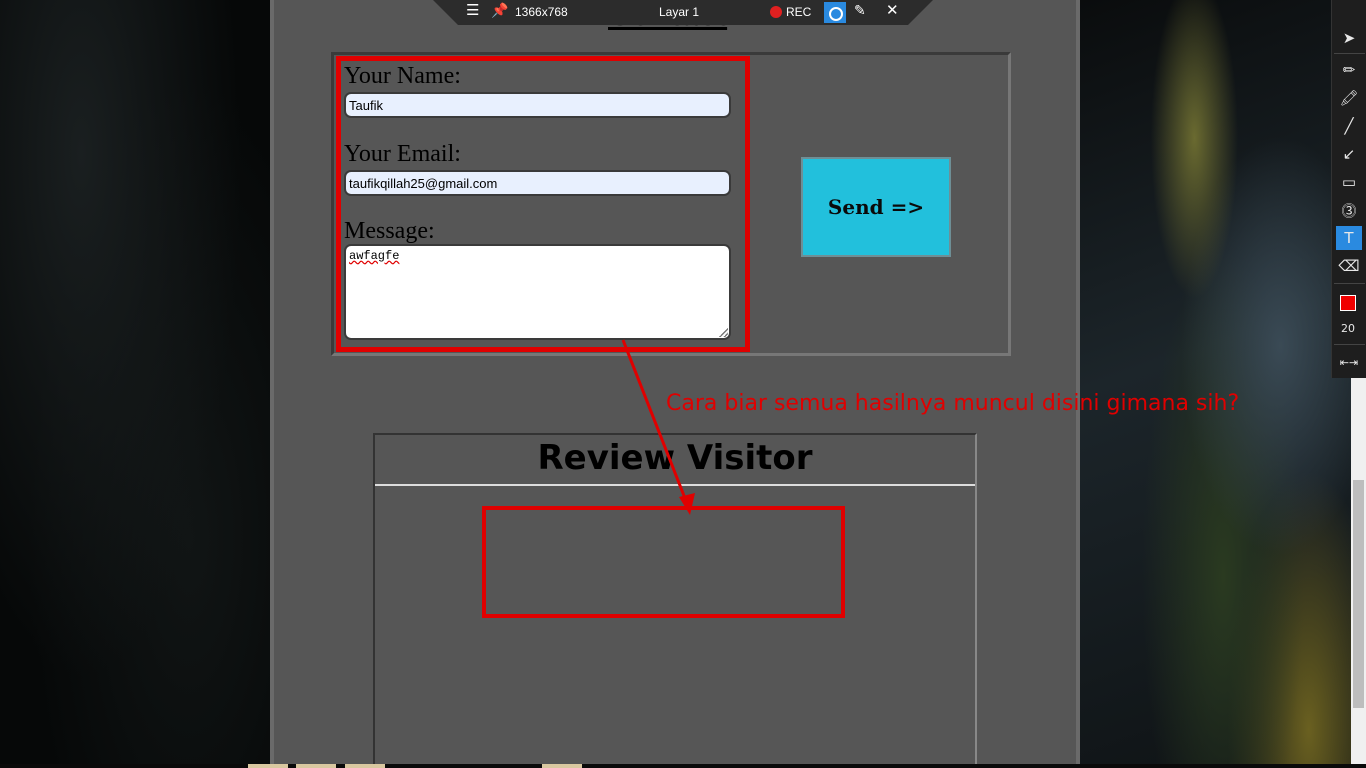 Image resolution: width=1366 pixels, height=768 pixels. Describe the element at coordinates (1349, 266) in the screenshot. I see `eraser-icon: ⌫` at that location.